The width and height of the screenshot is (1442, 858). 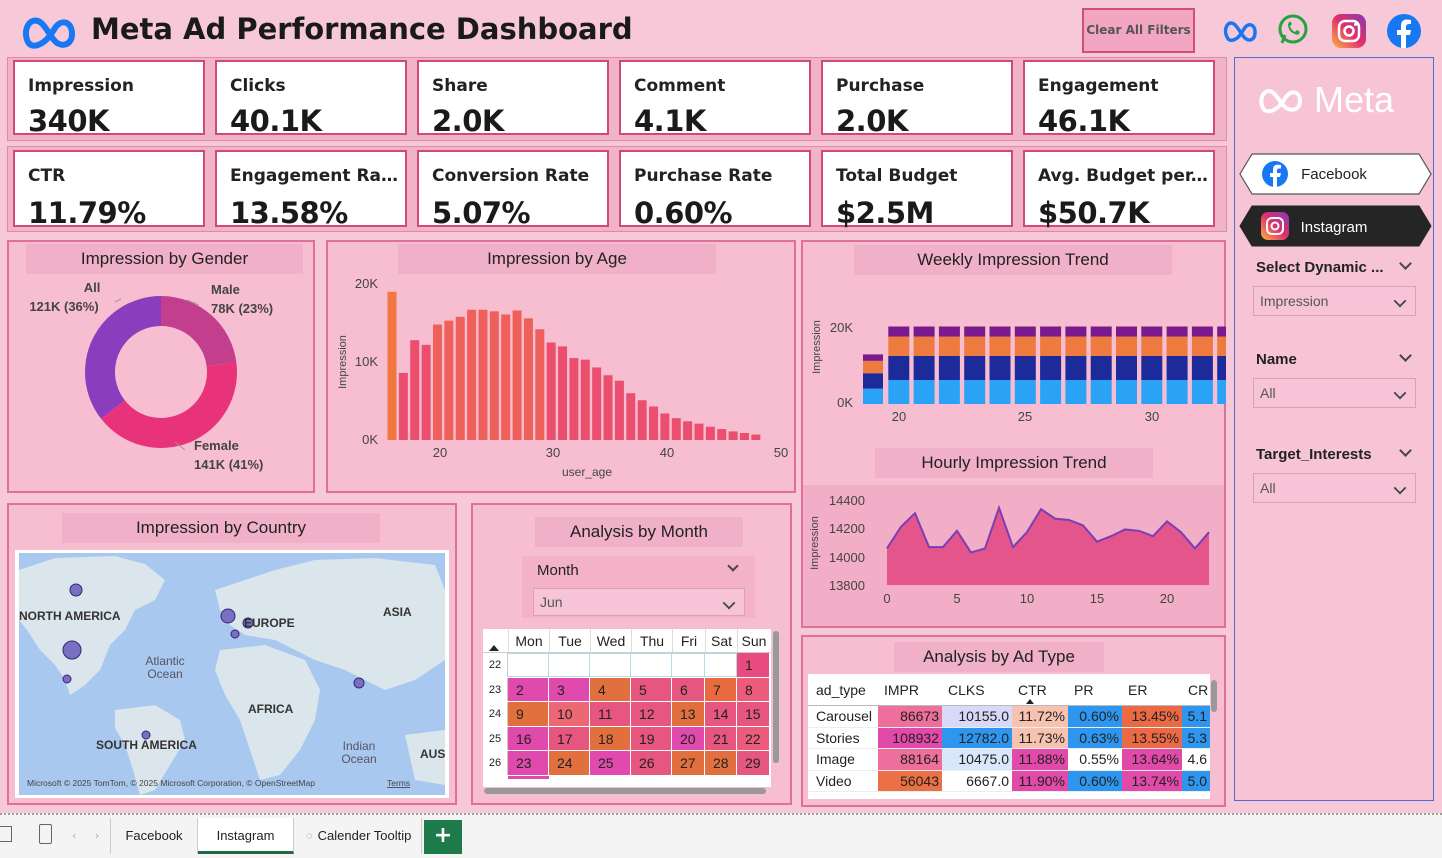 What do you see at coordinates (639, 602) in the screenshot?
I see `month-dropdown: Jun` at bounding box center [639, 602].